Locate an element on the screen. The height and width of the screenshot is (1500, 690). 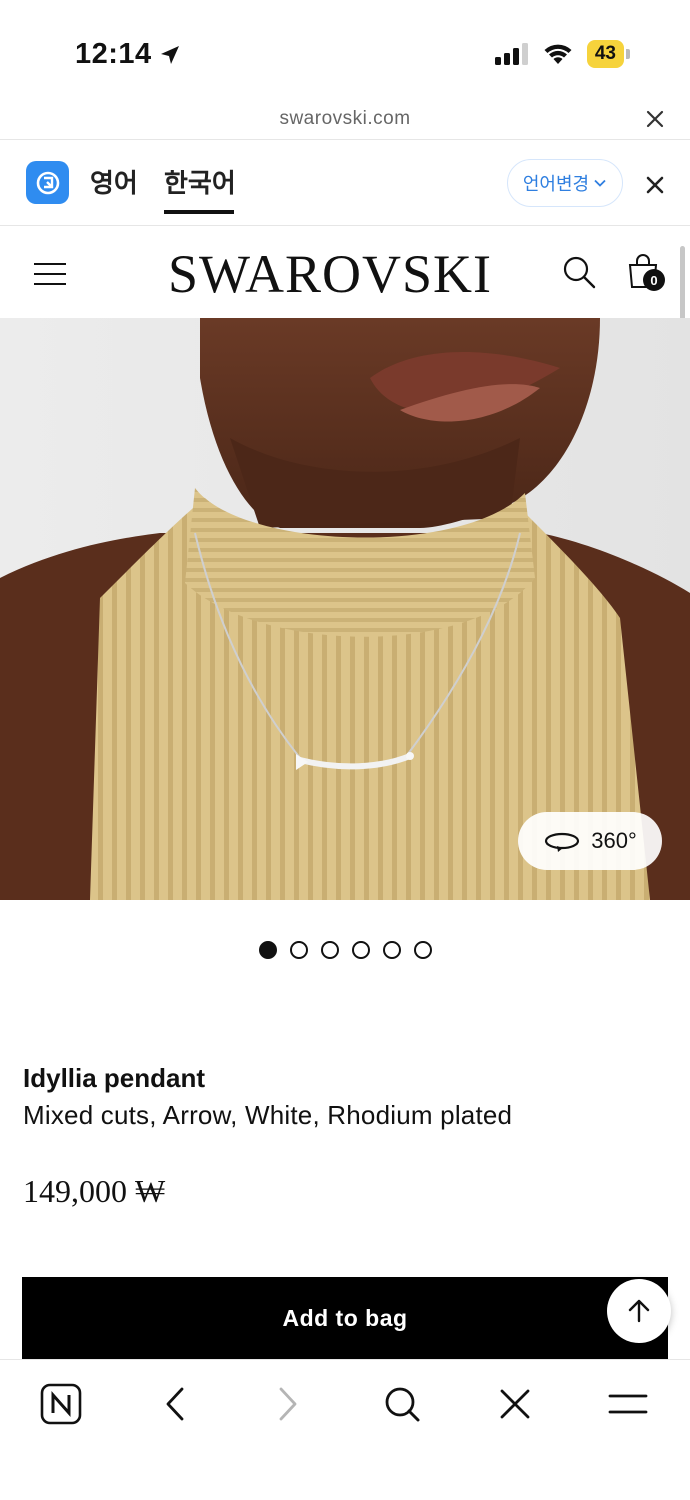
translate-logo-icon is located at coordinates (47, 182).